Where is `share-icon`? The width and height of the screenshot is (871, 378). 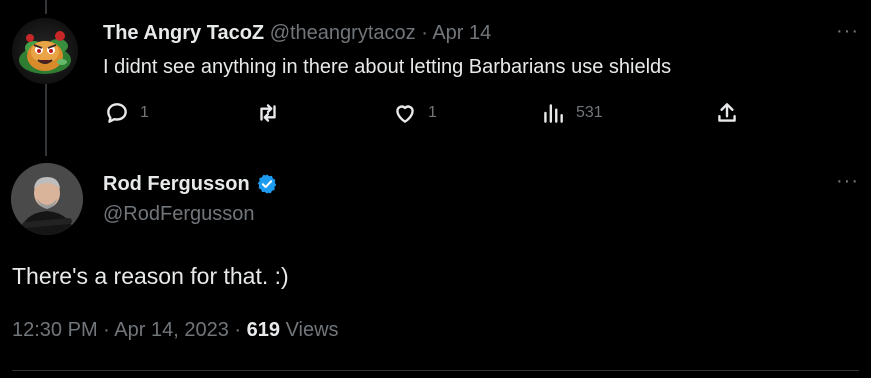
share-icon is located at coordinates (727, 112).